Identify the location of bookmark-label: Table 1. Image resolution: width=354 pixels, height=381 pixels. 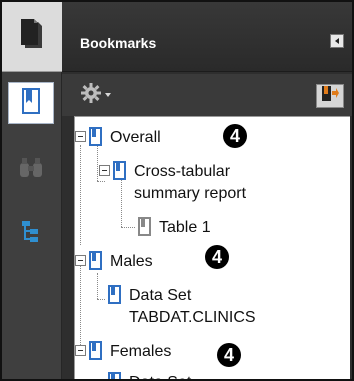
(185, 227).